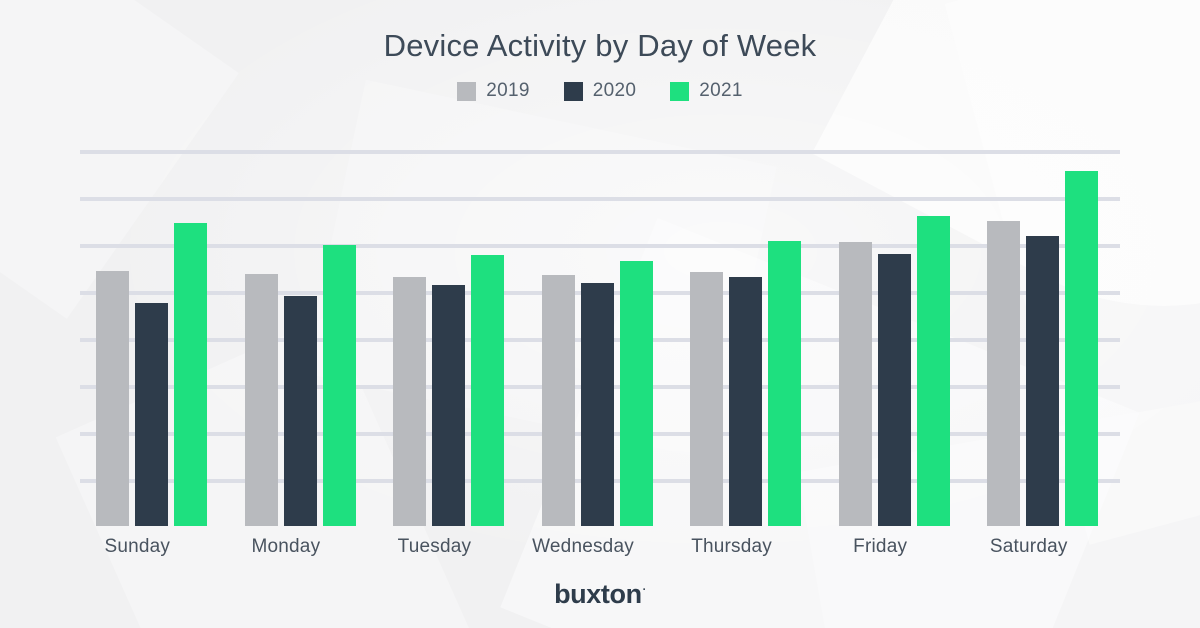  I want to click on legend-label: 2020, so click(614, 90).